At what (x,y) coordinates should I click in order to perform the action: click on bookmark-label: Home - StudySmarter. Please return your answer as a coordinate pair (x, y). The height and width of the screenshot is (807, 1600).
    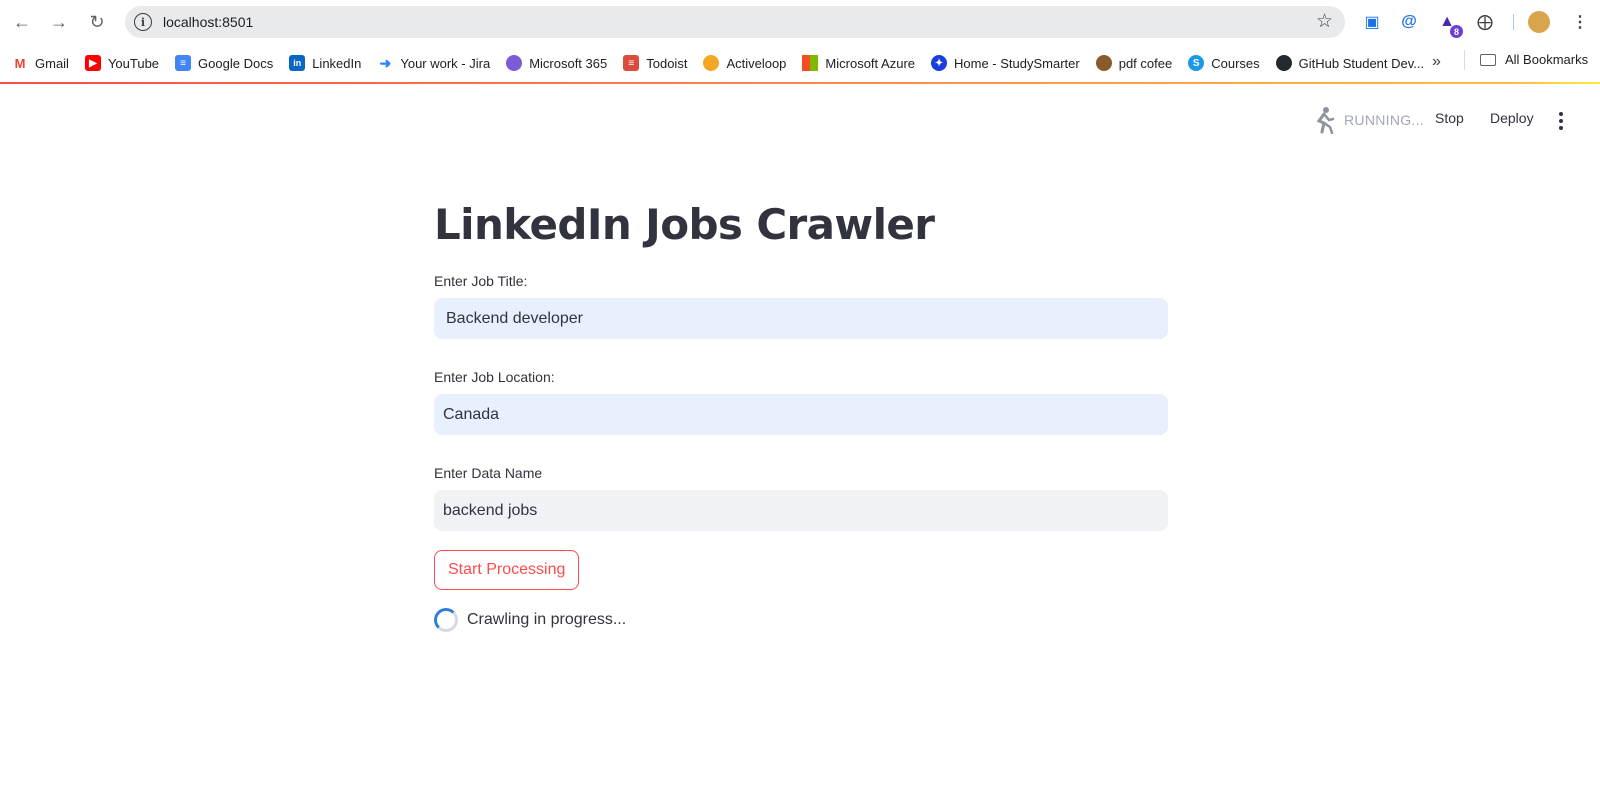
    Looking at the image, I should click on (1017, 63).